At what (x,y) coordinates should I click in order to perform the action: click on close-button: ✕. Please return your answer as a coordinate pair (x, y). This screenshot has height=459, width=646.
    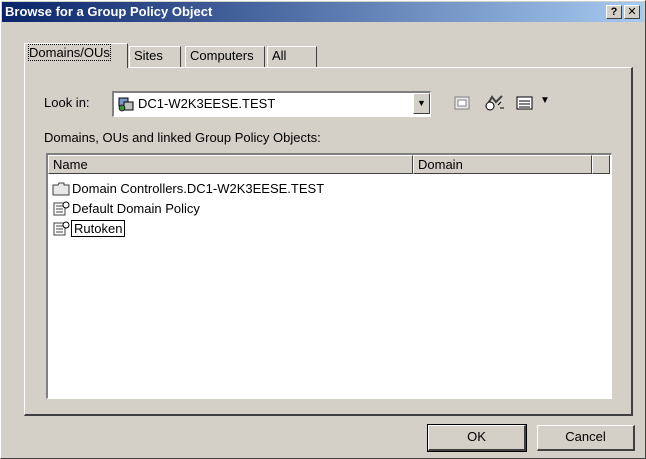
    Looking at the image, I should click on (632, 12).